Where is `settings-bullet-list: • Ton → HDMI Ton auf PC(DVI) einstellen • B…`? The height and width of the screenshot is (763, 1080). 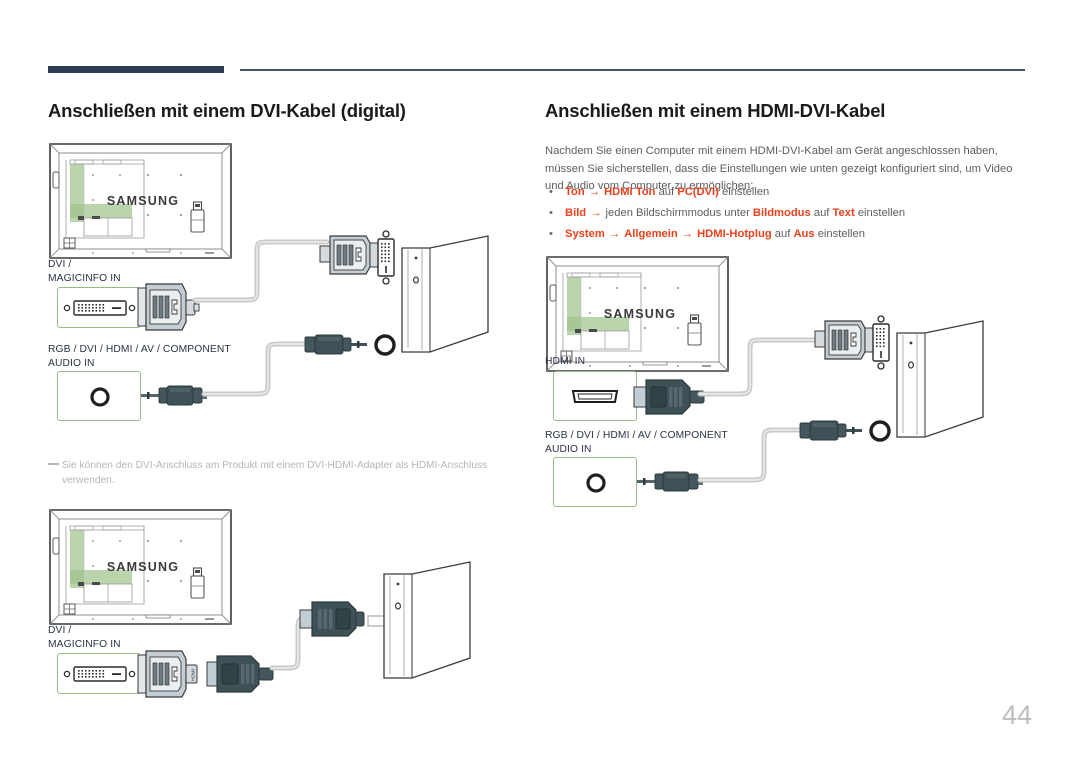
settings-bullet-list: • Ton → HDMI Ton auf PC(DVI) einstellen • B… is located at coordinates (789, 213).